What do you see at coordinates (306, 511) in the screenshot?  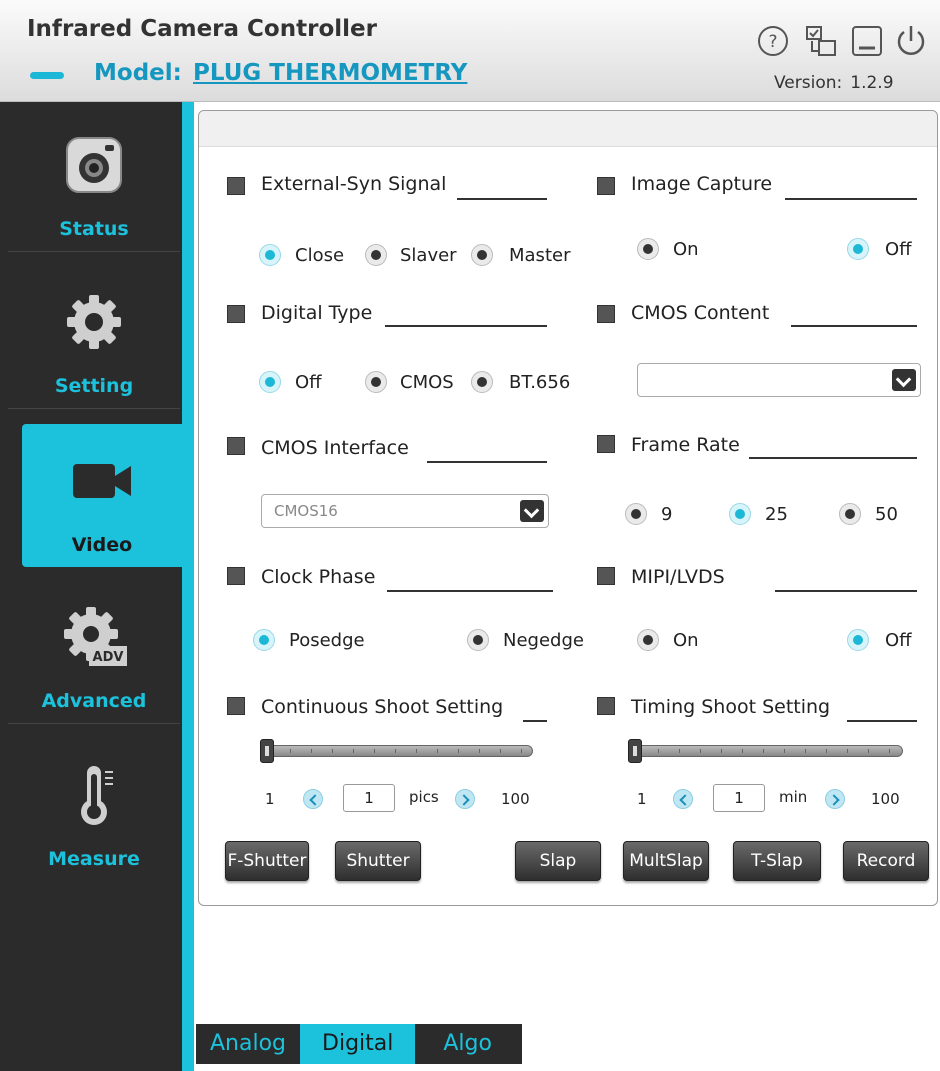 I see `select-value: CMOS16` at bounding box center [306, 511].